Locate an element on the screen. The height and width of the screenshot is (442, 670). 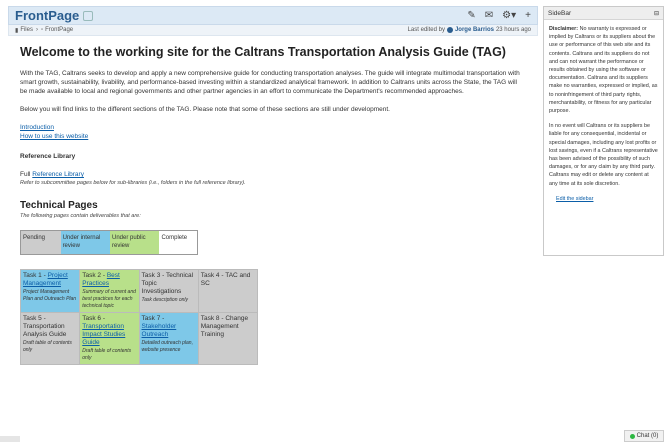
legend-pending: Pending is located at coordinates (41, 242).